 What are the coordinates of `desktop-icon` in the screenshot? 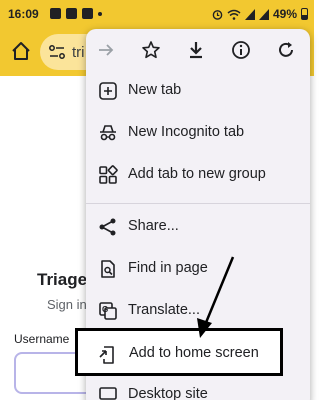 It's located at (108, 393).